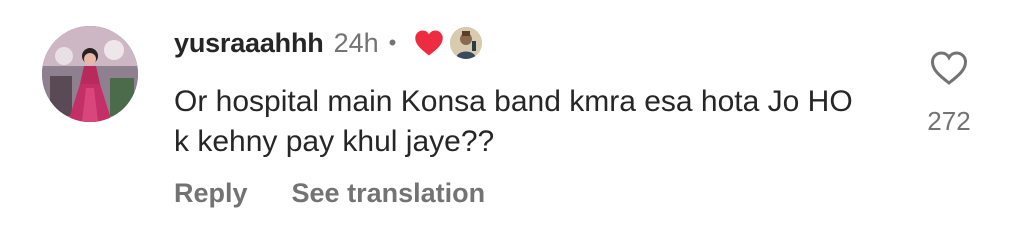 This screenshot has width=1024, height=252. I want to click on creator-avatar, so click(466, 43).